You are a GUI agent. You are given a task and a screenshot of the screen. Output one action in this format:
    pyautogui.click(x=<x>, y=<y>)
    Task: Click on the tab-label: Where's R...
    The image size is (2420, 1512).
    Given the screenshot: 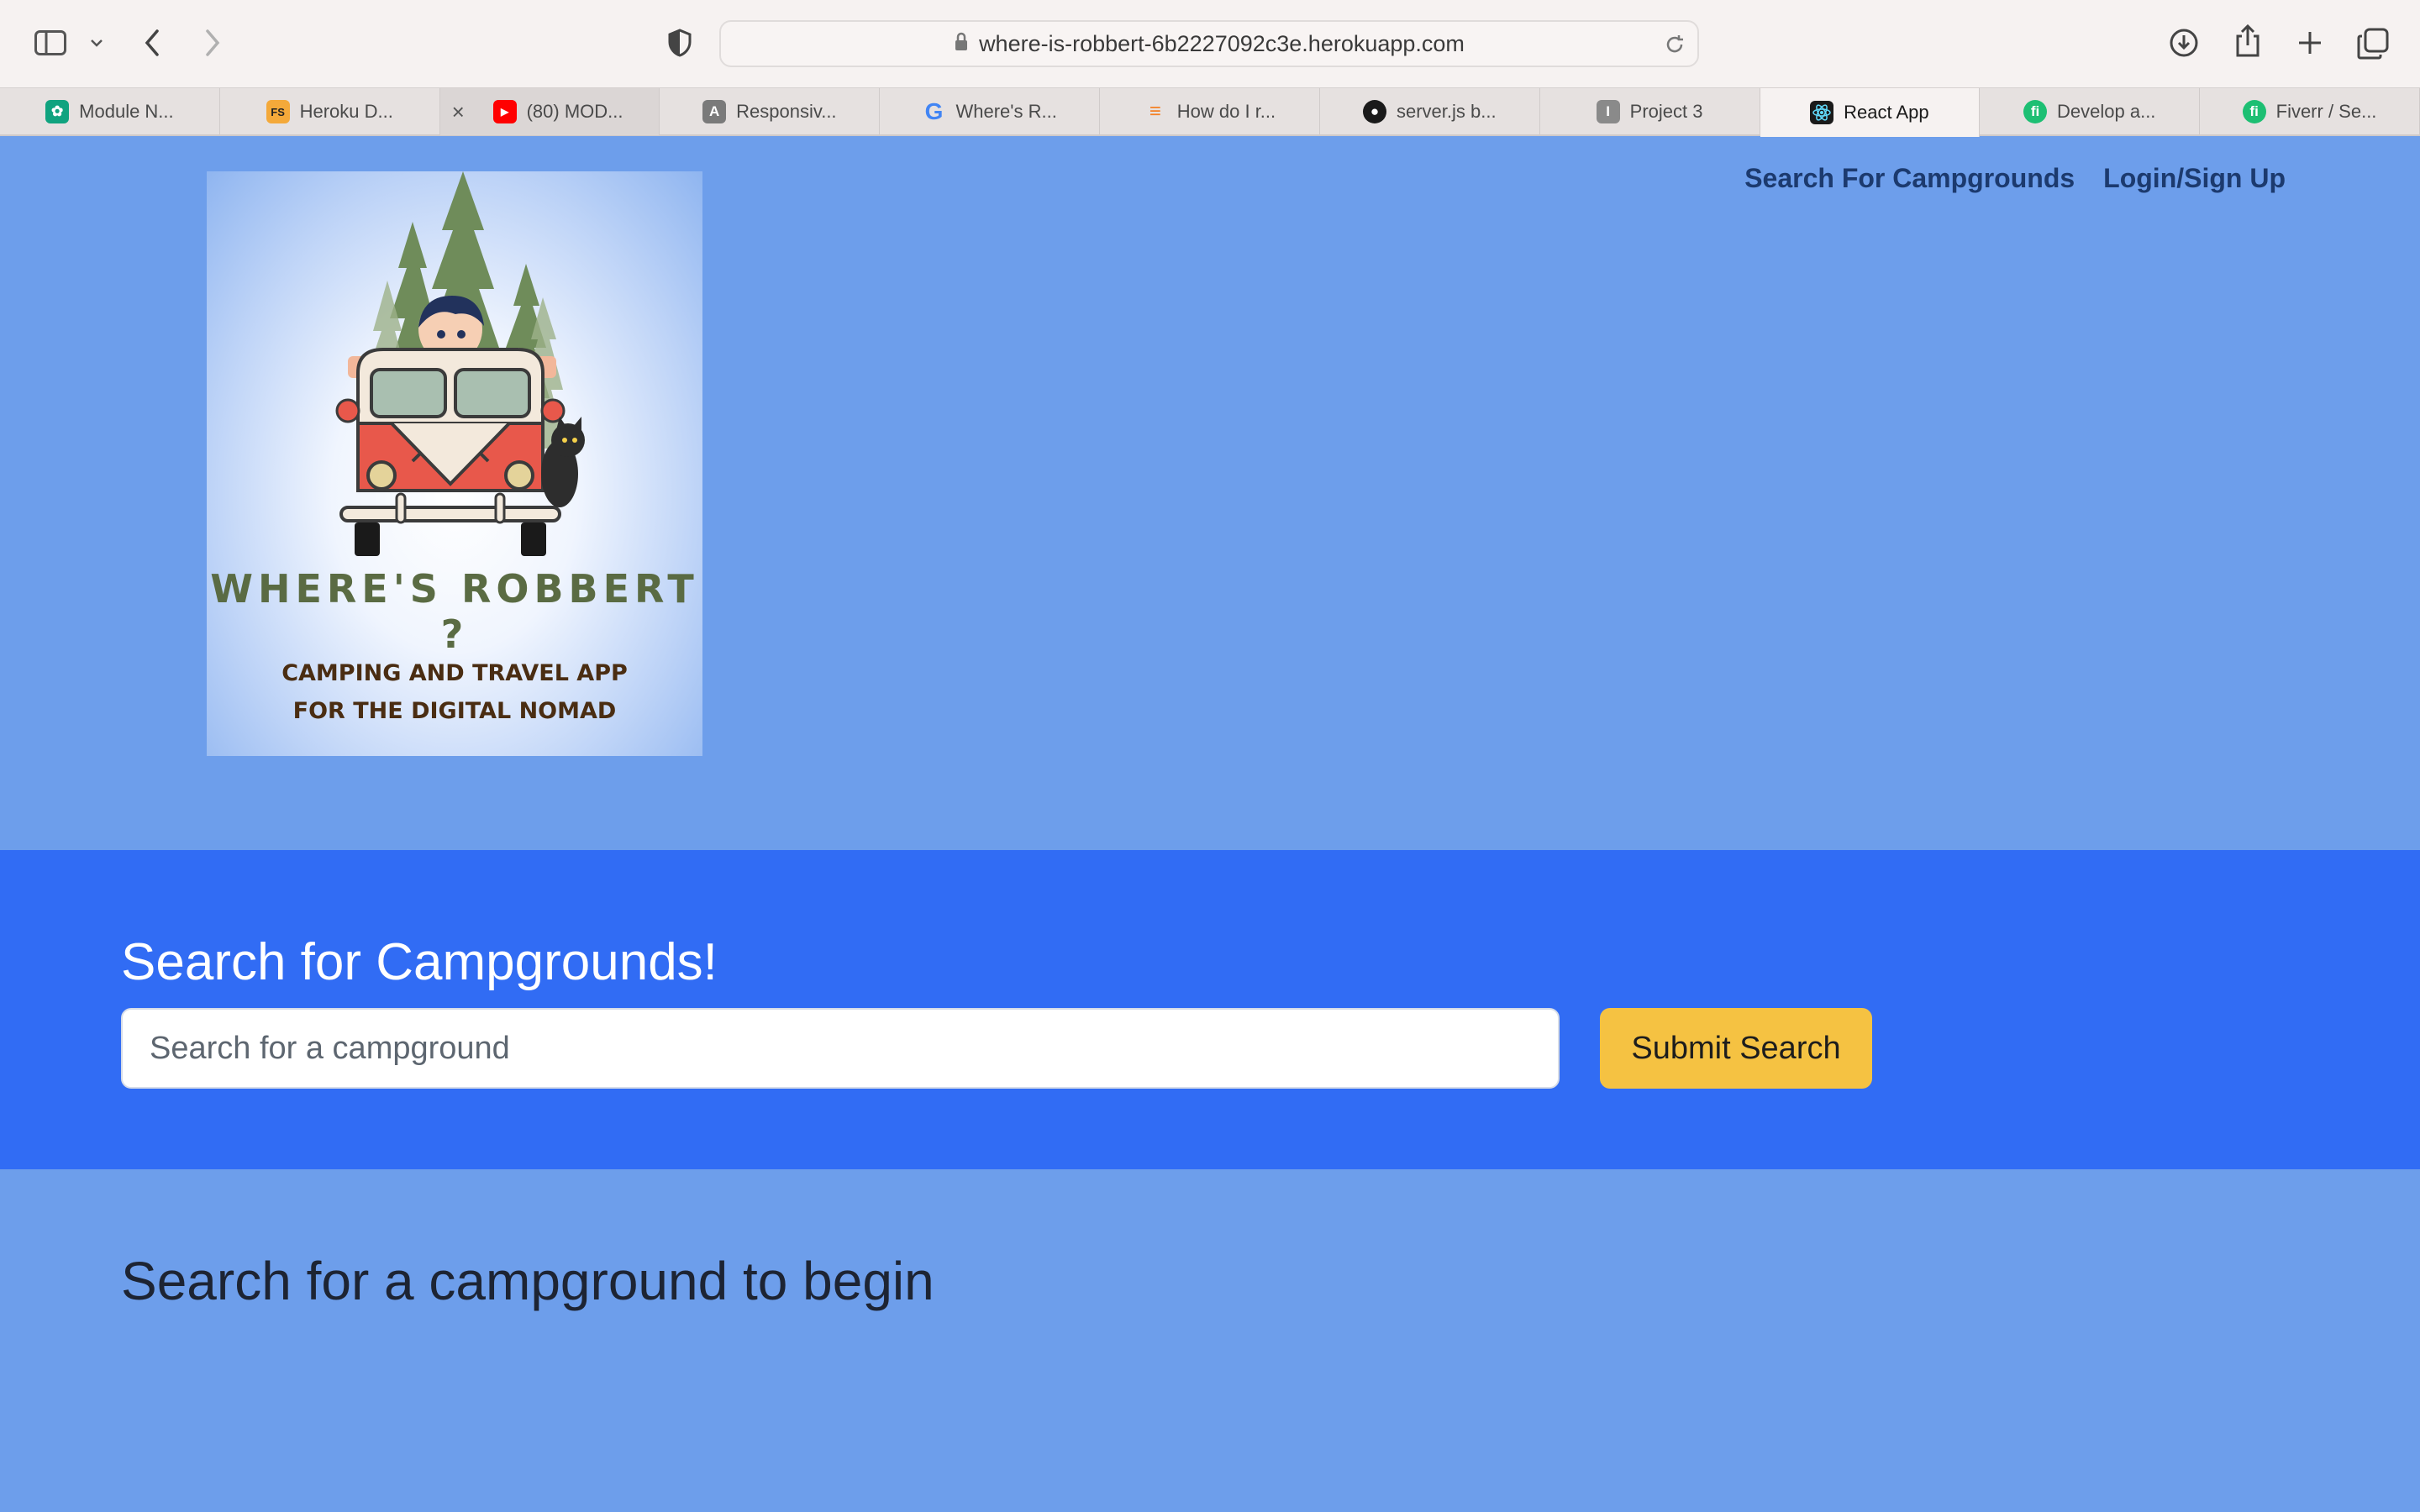 What is the action you would take?
    pyautogui.click(x=1006, y=111)
    